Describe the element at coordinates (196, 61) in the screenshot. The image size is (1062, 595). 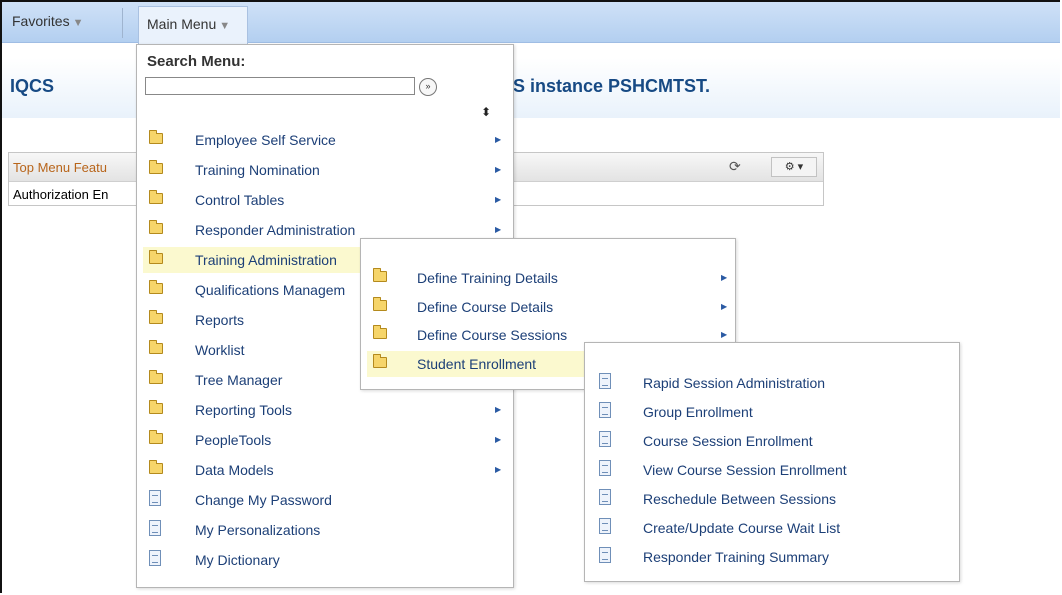
I see `search-menu-label: Search Menu:` at that location.